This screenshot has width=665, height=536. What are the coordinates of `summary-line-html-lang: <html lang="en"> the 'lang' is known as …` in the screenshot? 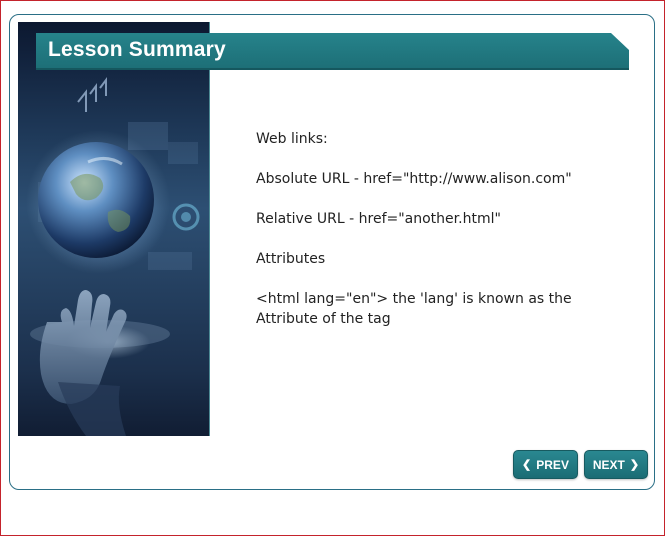 It's located at (414, 309).